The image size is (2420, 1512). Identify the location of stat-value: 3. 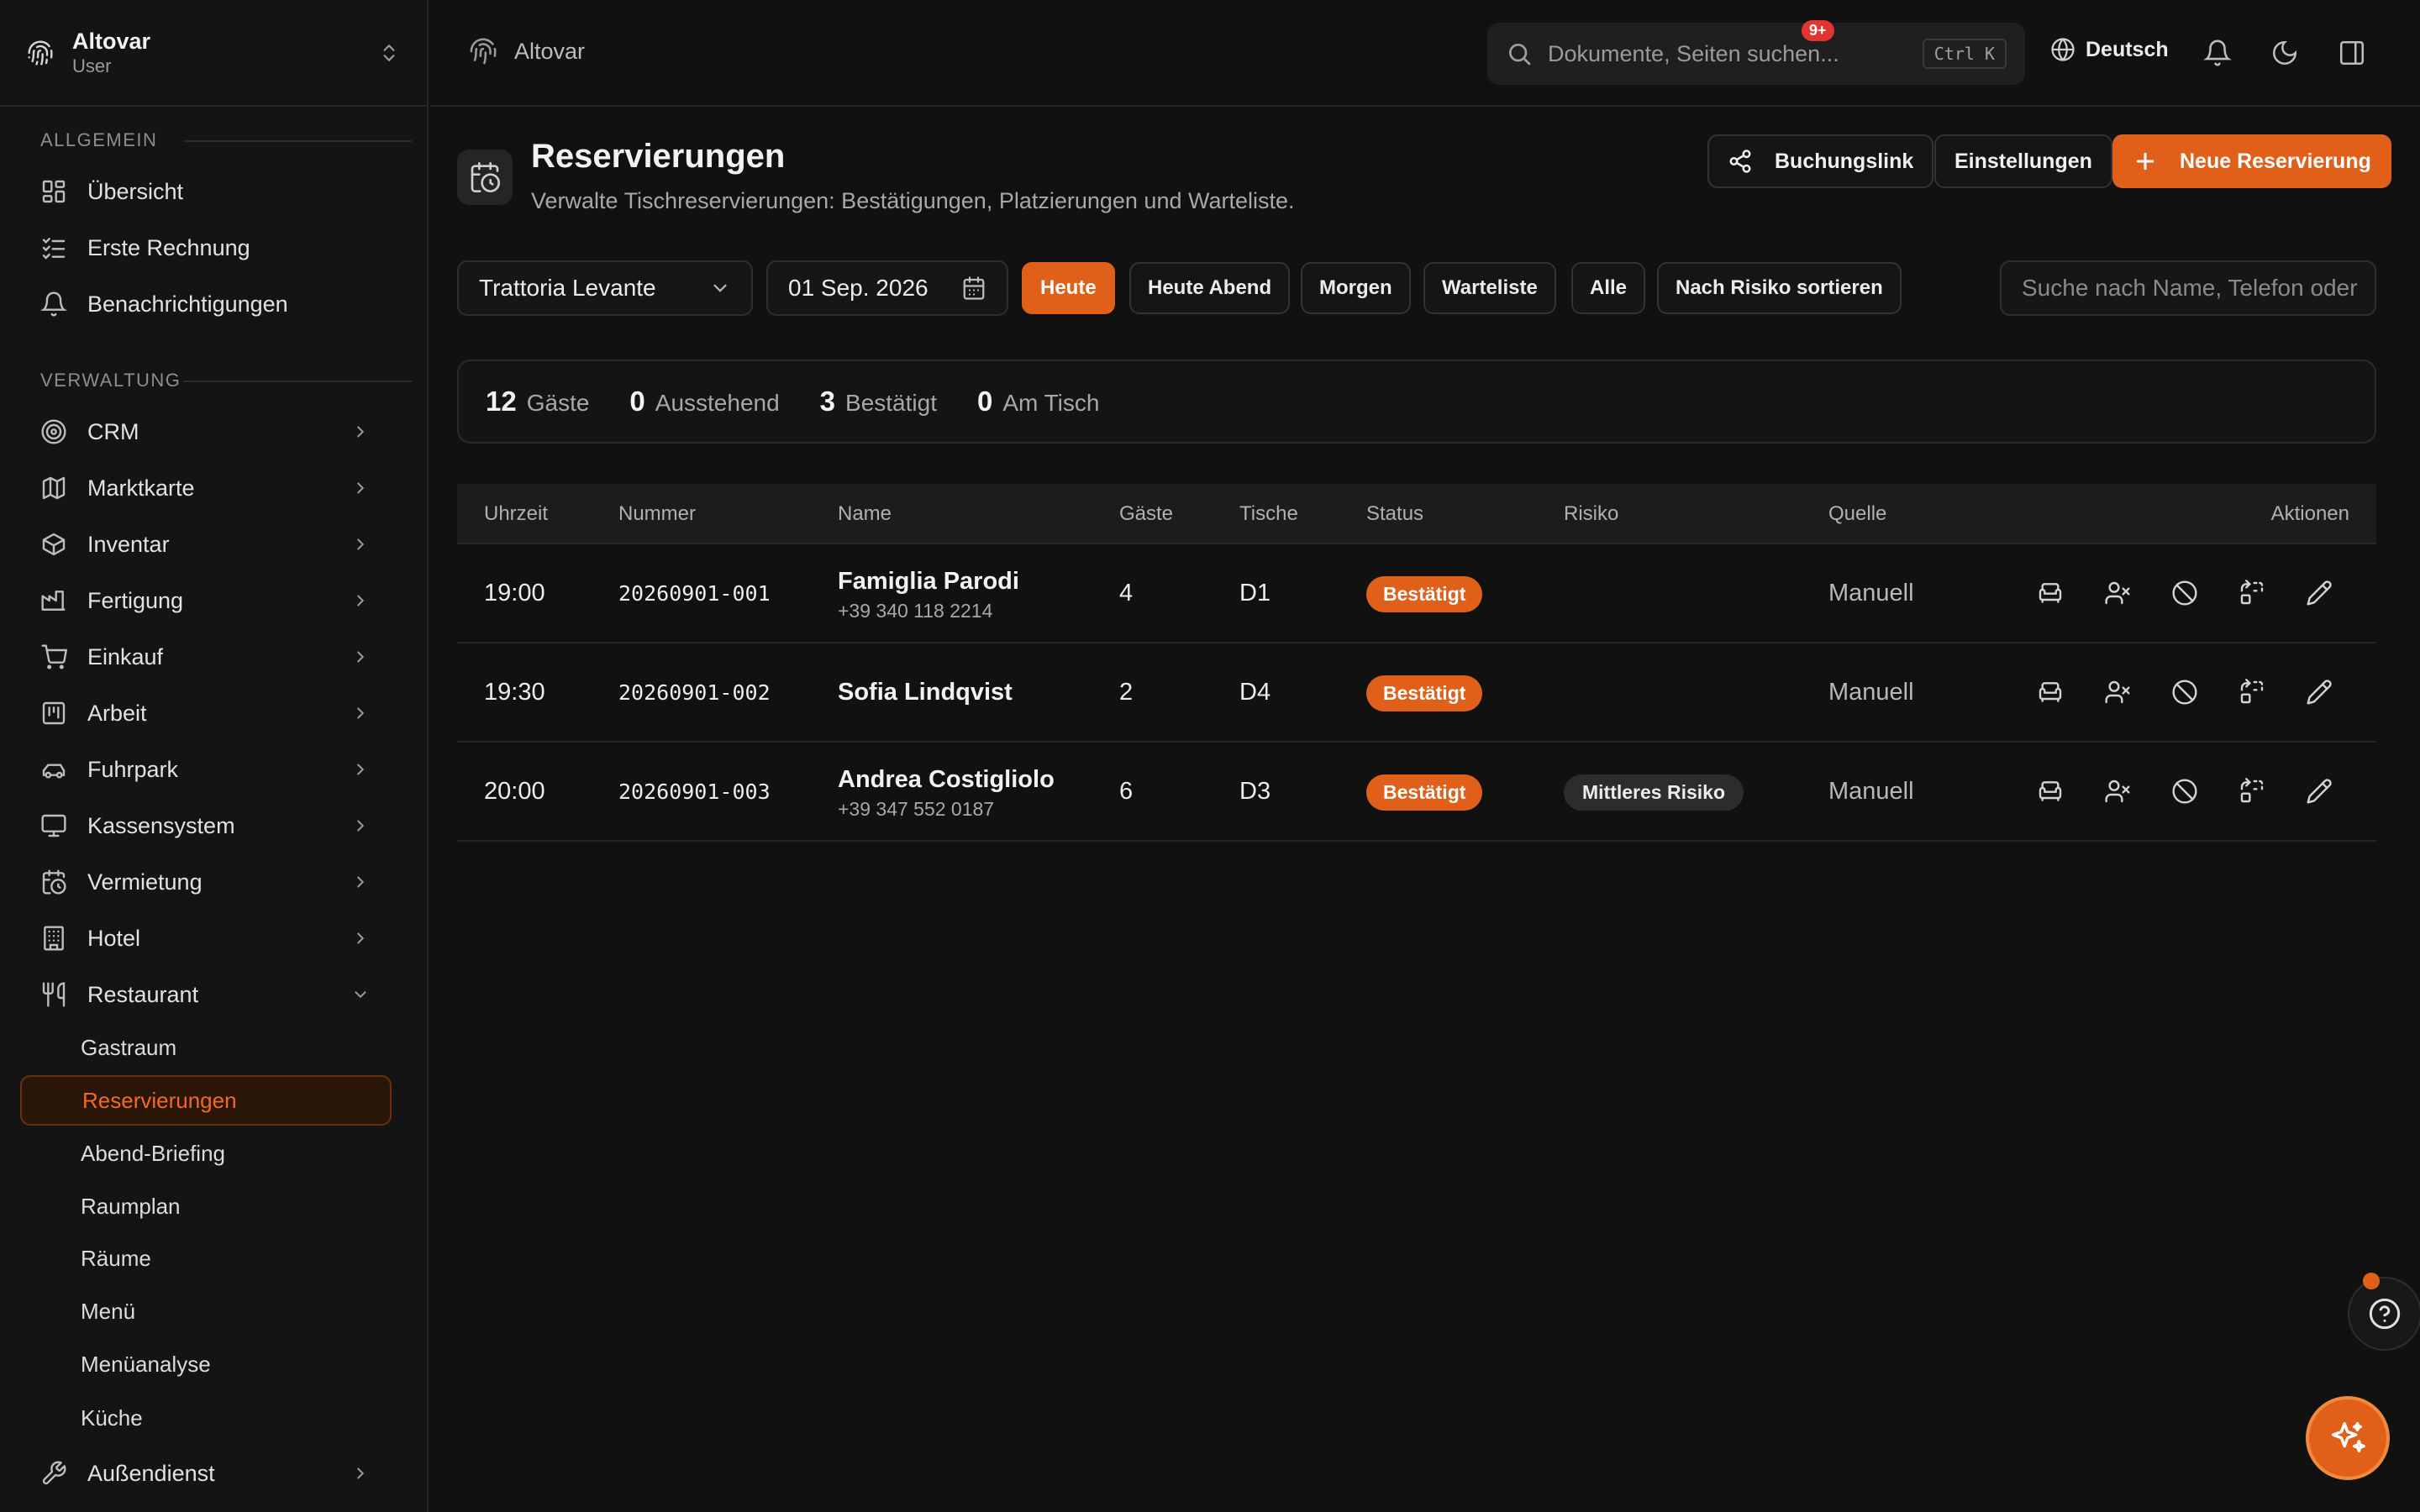
(827, 401).